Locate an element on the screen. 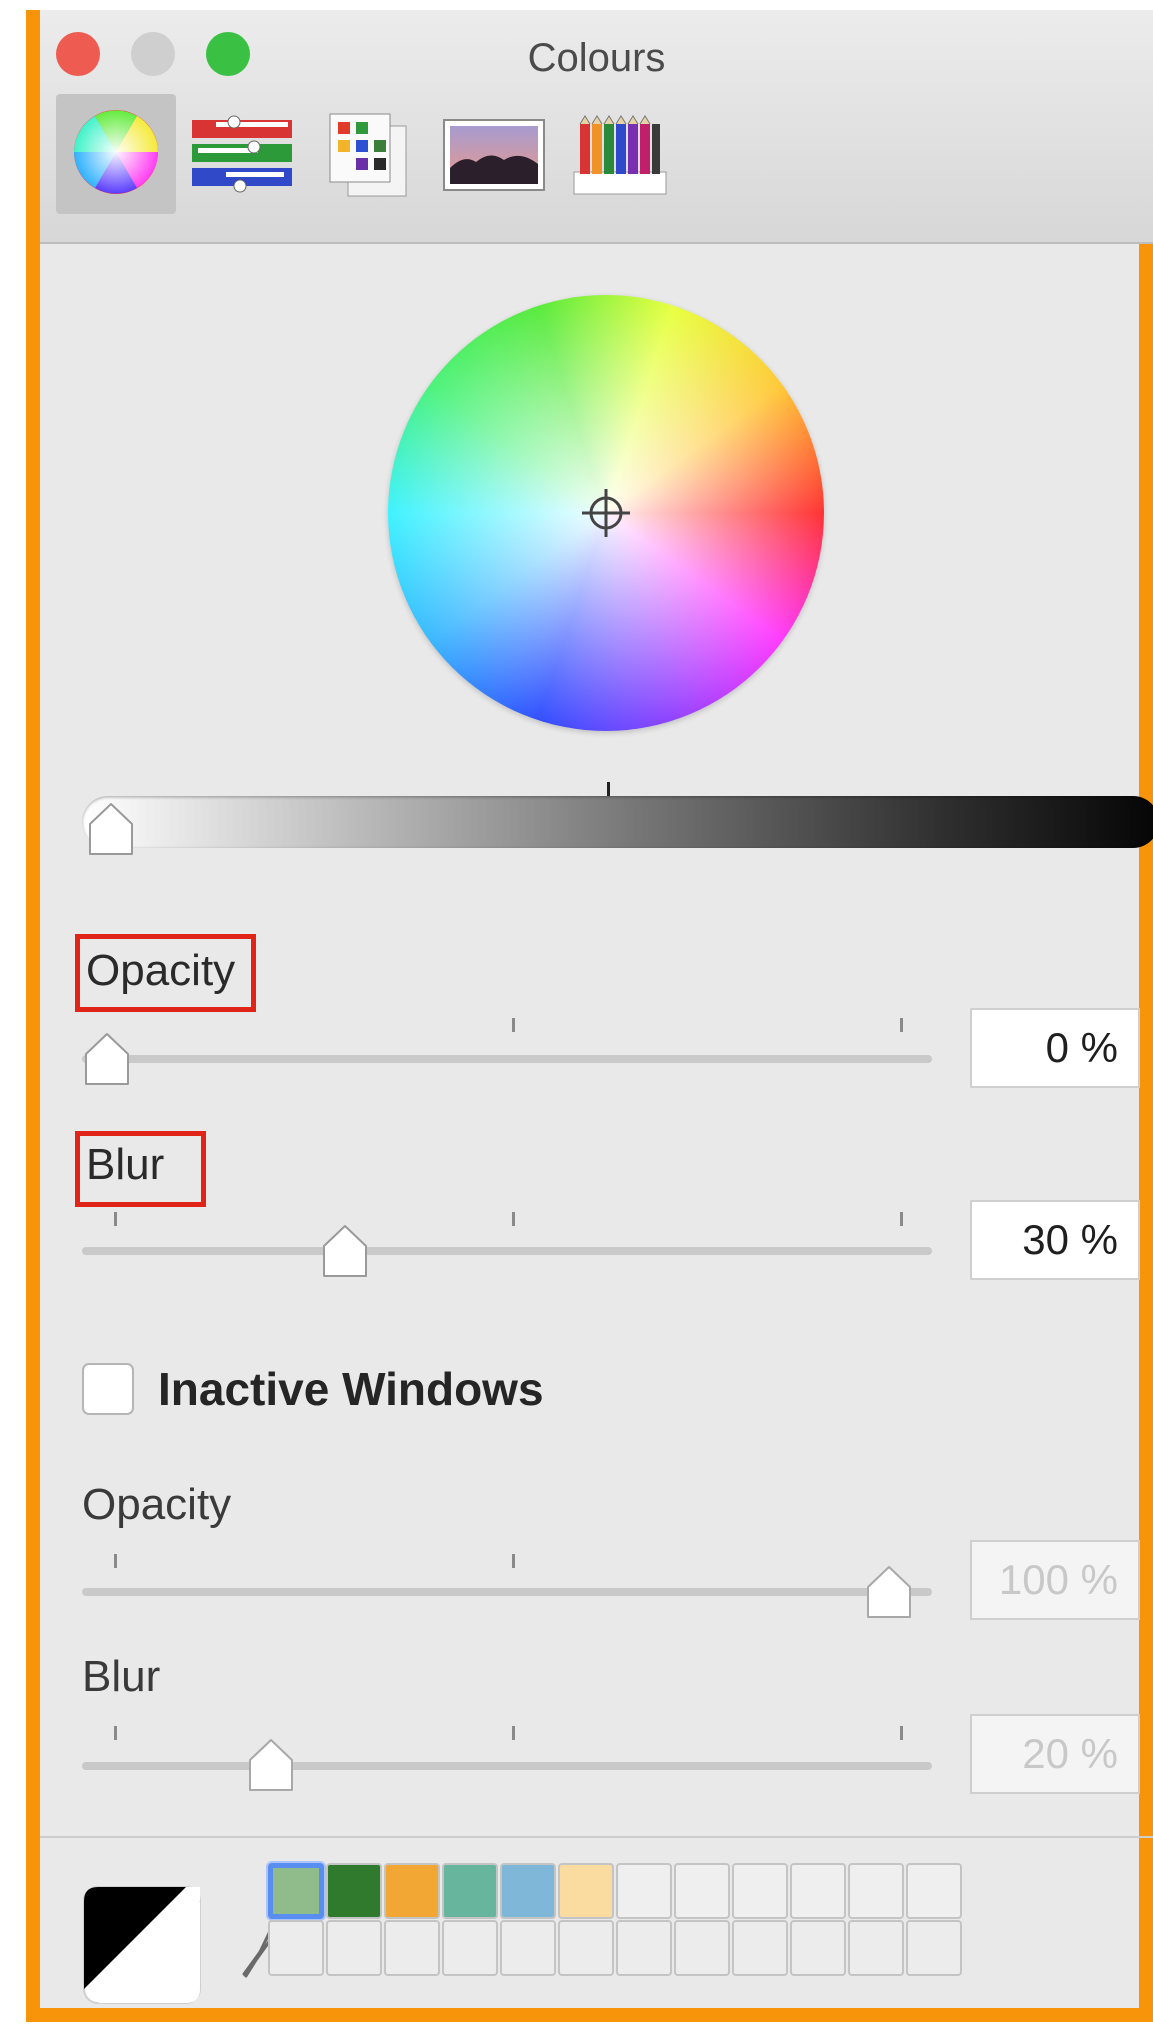 This screenshot has height=2029, width=1153. tab-colour-wheel is located at coordinates (116, 154).